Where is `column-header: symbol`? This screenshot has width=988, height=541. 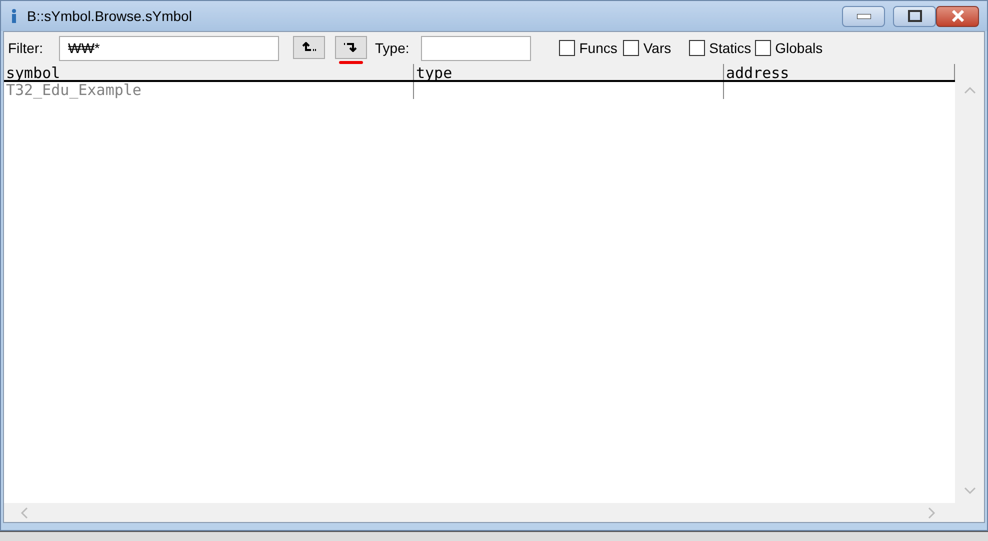
column-header: symbol is located at coordinates (209, 72).